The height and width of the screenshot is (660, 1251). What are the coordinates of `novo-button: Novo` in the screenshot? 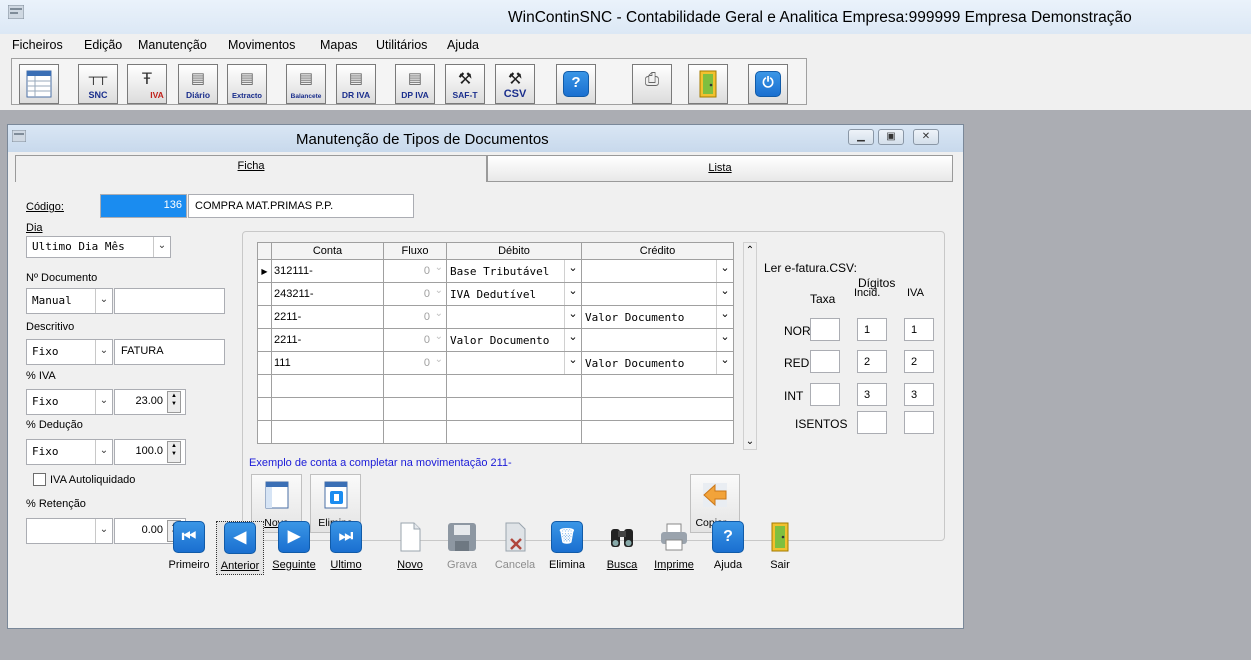 It's located at (410, 548).